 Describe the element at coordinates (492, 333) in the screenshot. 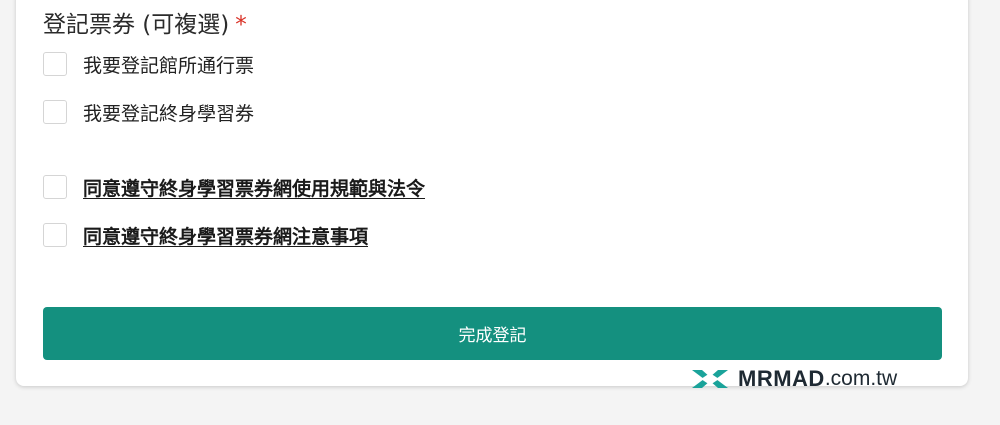

I see `submit-button: 完成登記` at that location.